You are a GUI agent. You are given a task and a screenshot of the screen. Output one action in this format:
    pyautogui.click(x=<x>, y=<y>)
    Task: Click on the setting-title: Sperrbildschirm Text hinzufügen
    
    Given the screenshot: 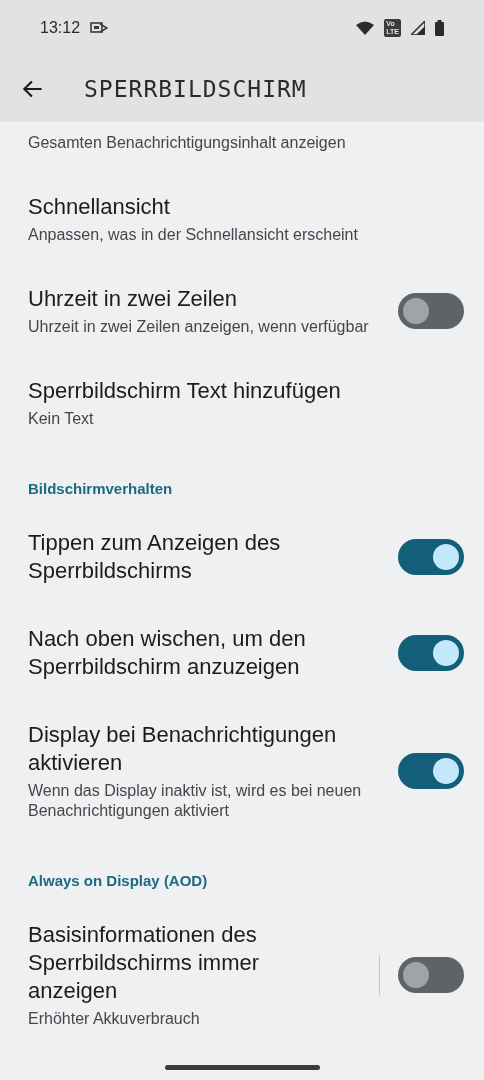 What is the action you would take?
    pyautogui.click(x=246, y=391)
    